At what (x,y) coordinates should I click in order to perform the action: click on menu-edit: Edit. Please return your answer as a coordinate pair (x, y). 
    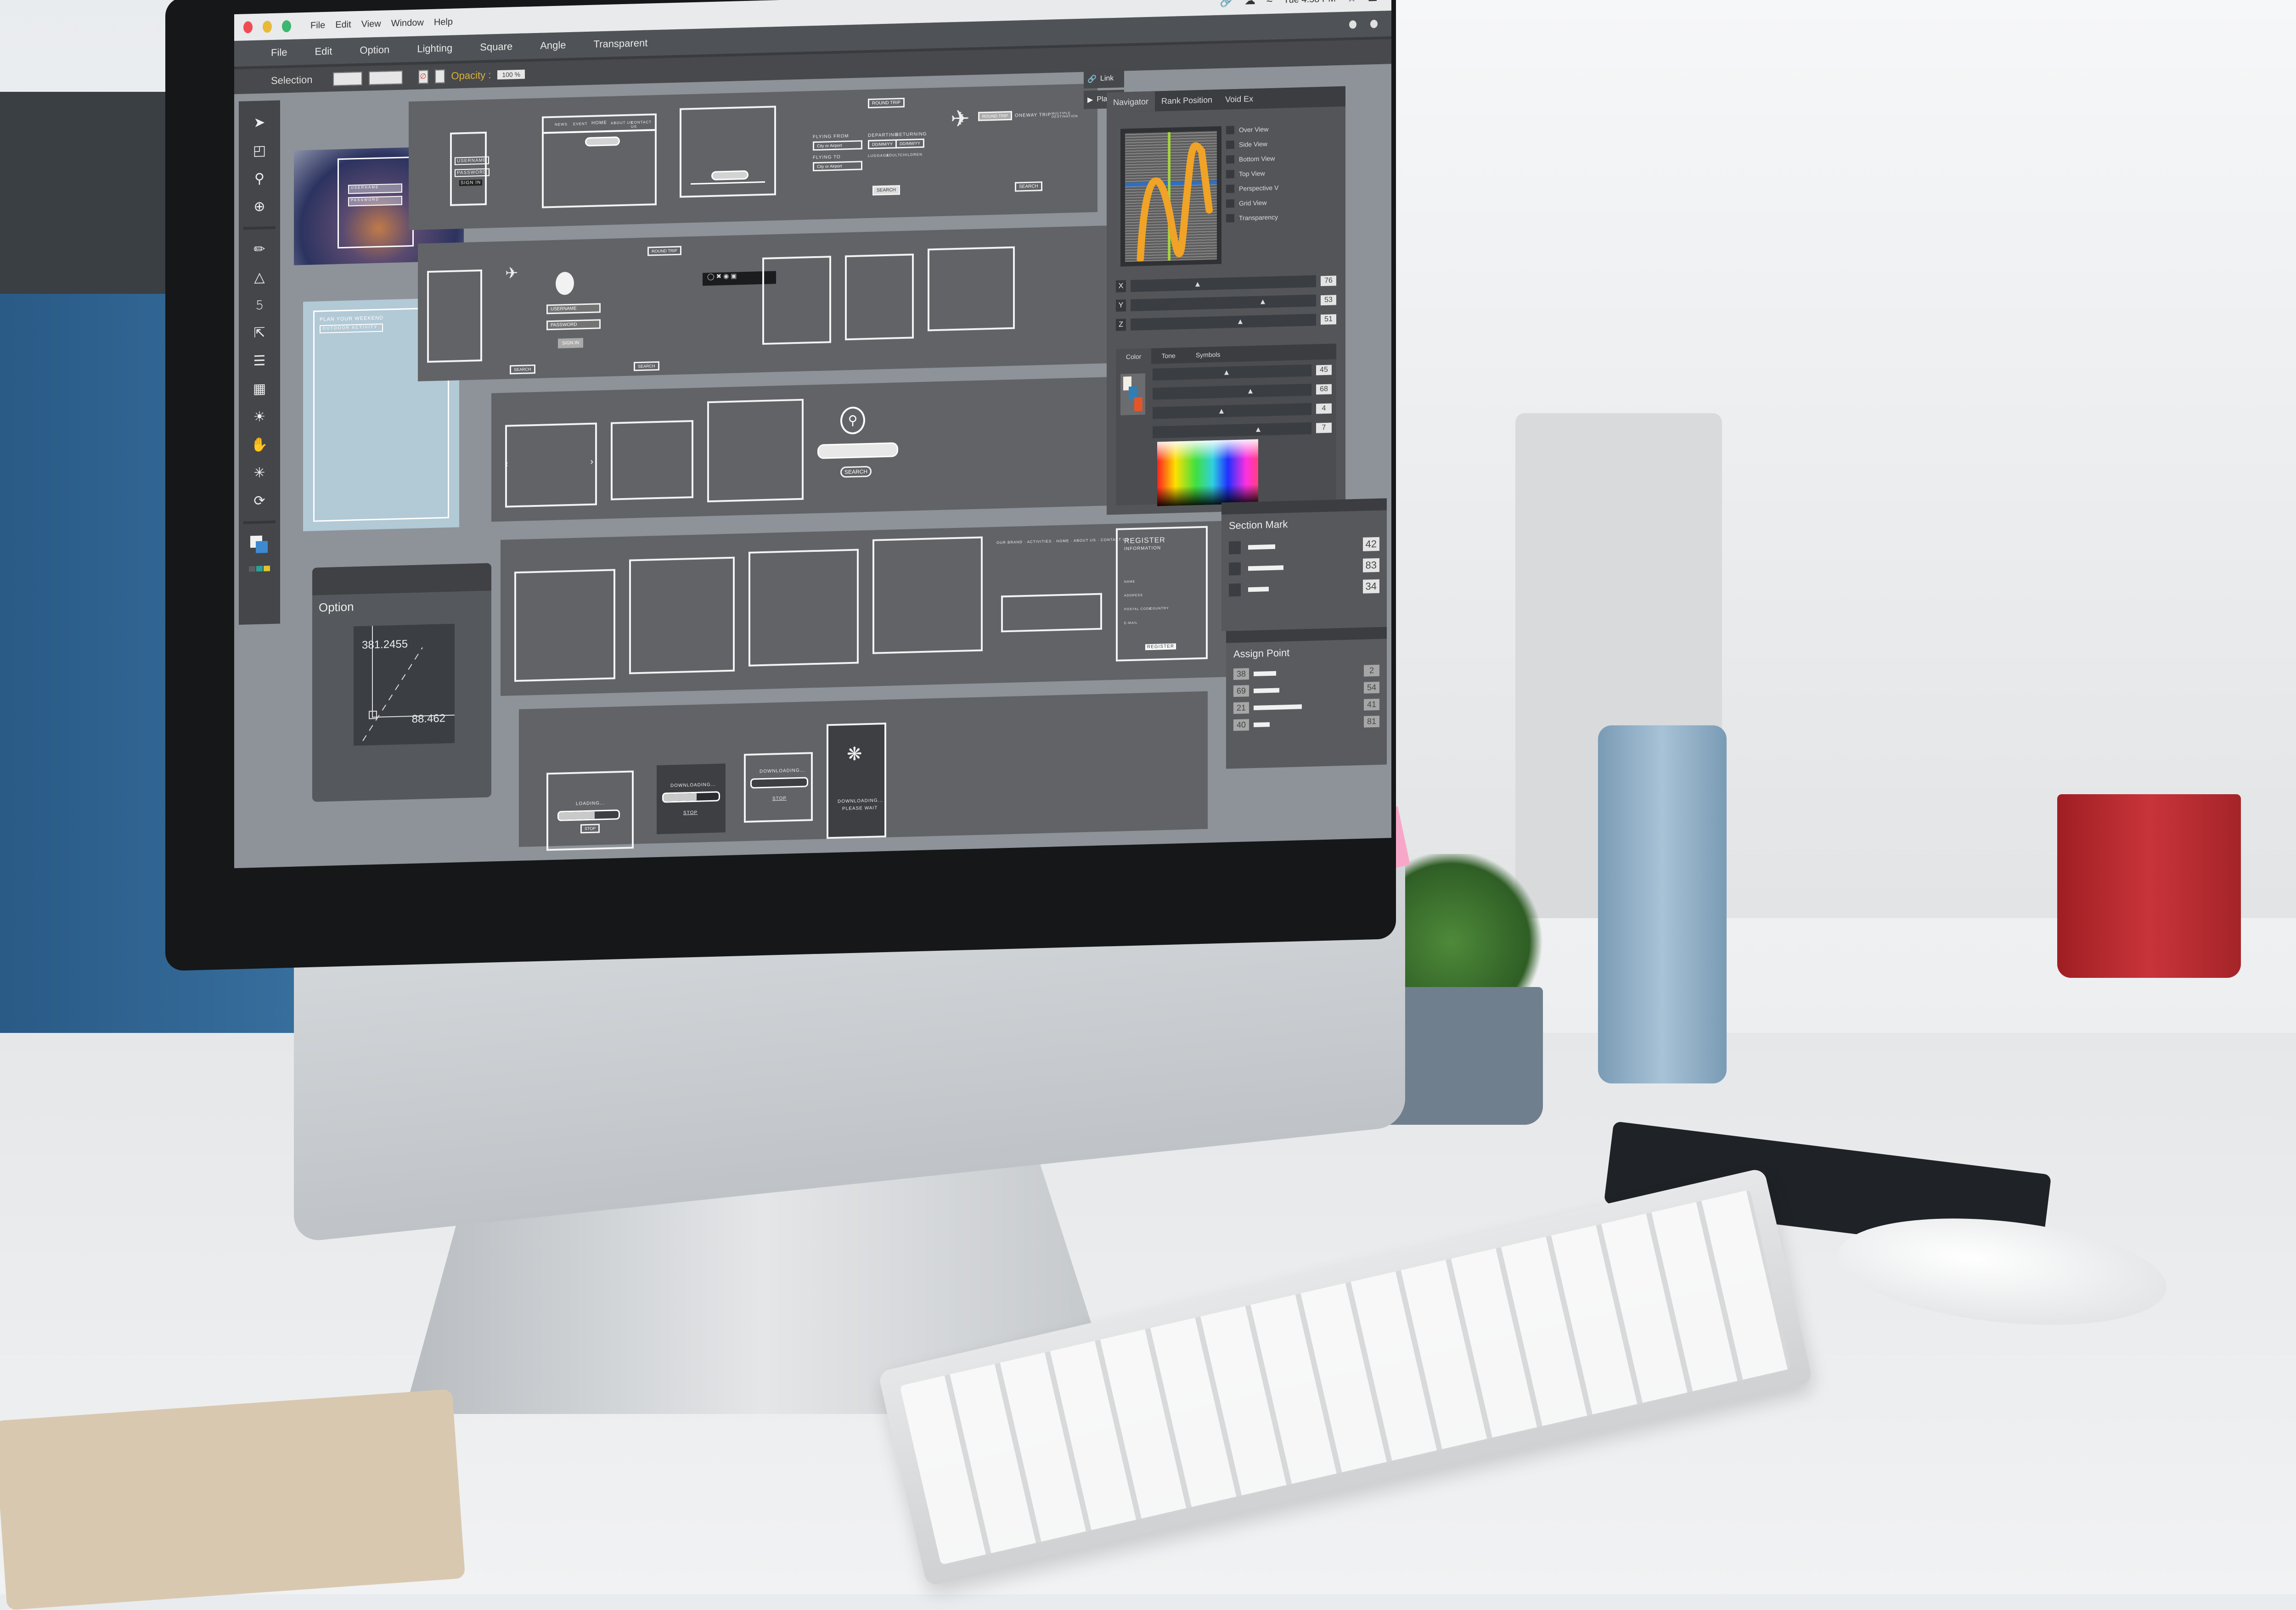
    Looking at the image, I should click on (323, 51).